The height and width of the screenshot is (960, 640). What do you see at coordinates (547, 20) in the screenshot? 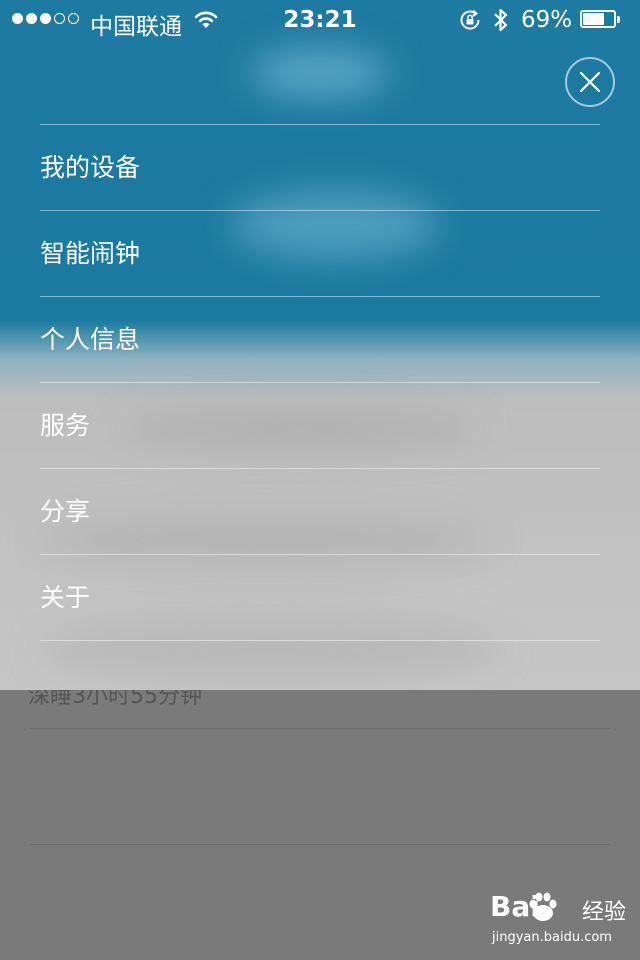
I see `battery-percentage: 69%` at bounding box center [547, 20].